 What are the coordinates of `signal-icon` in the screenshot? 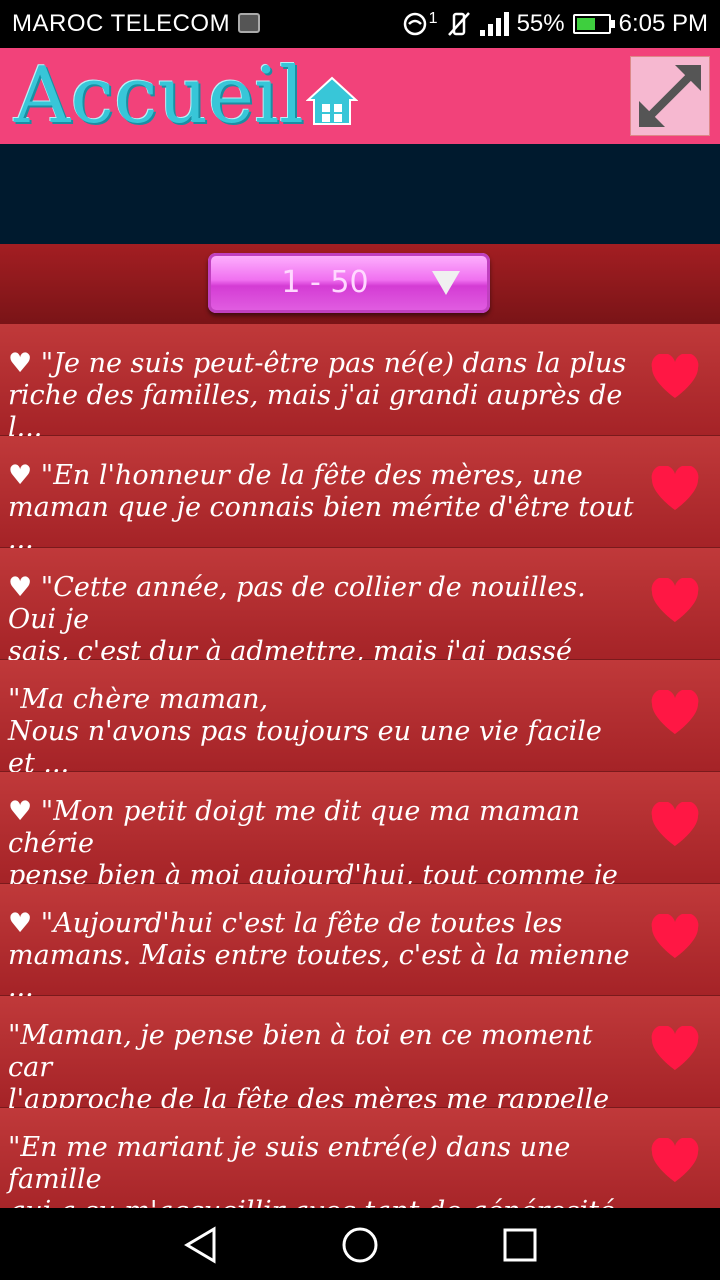 It's located at (494, 24).